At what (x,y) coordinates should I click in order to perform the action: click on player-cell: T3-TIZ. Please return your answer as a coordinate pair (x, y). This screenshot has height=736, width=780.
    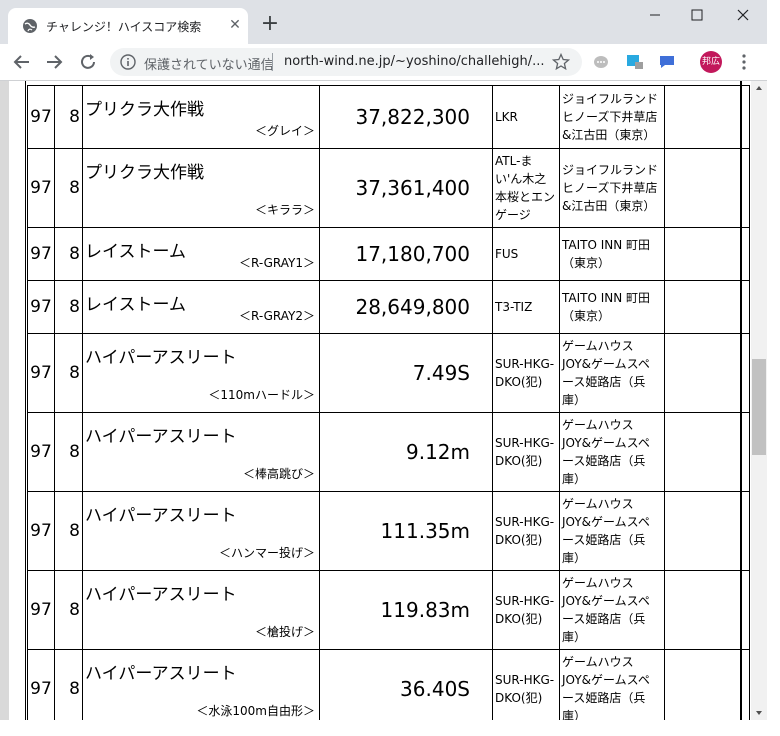
    Looking at the image, I should click on (526, 307).